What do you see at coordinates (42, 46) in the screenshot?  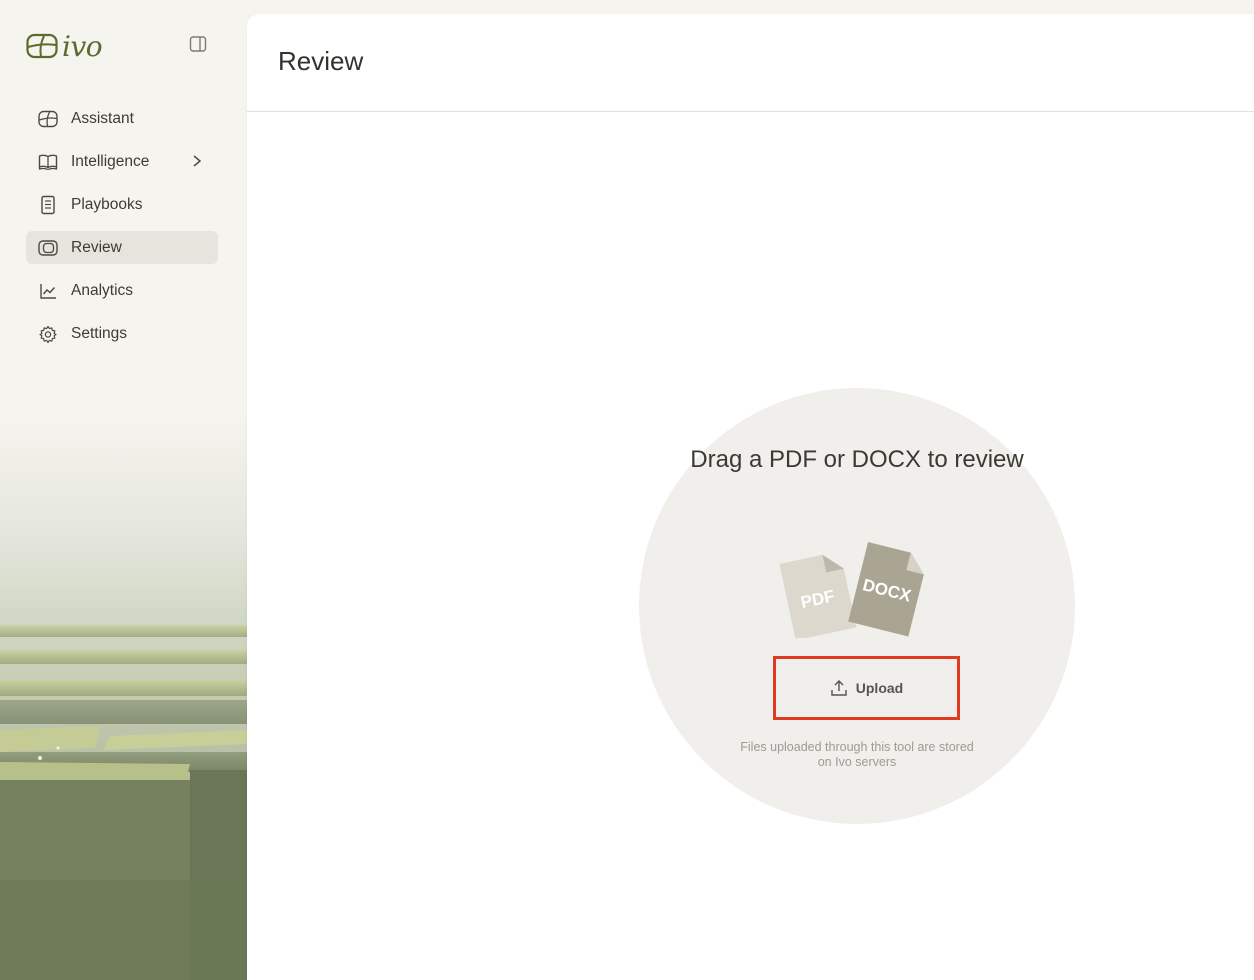 I see `ivo-logo-icon` at bounding box center [42, 46].